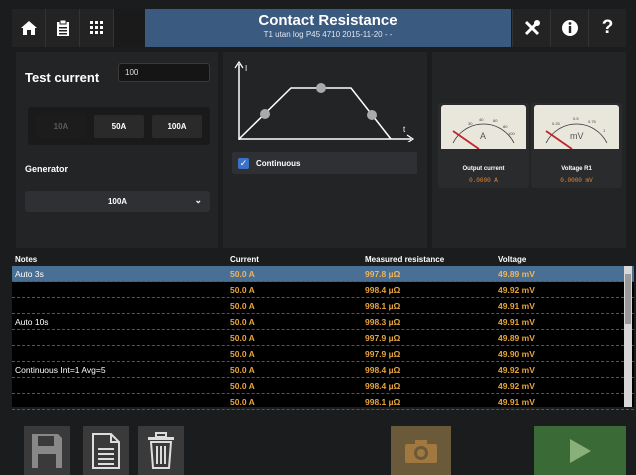 Image resolution: width=636 pixels, height=475 pixels. I want to click on voltage-r1-label: Voltage R1, so click(576, 169).